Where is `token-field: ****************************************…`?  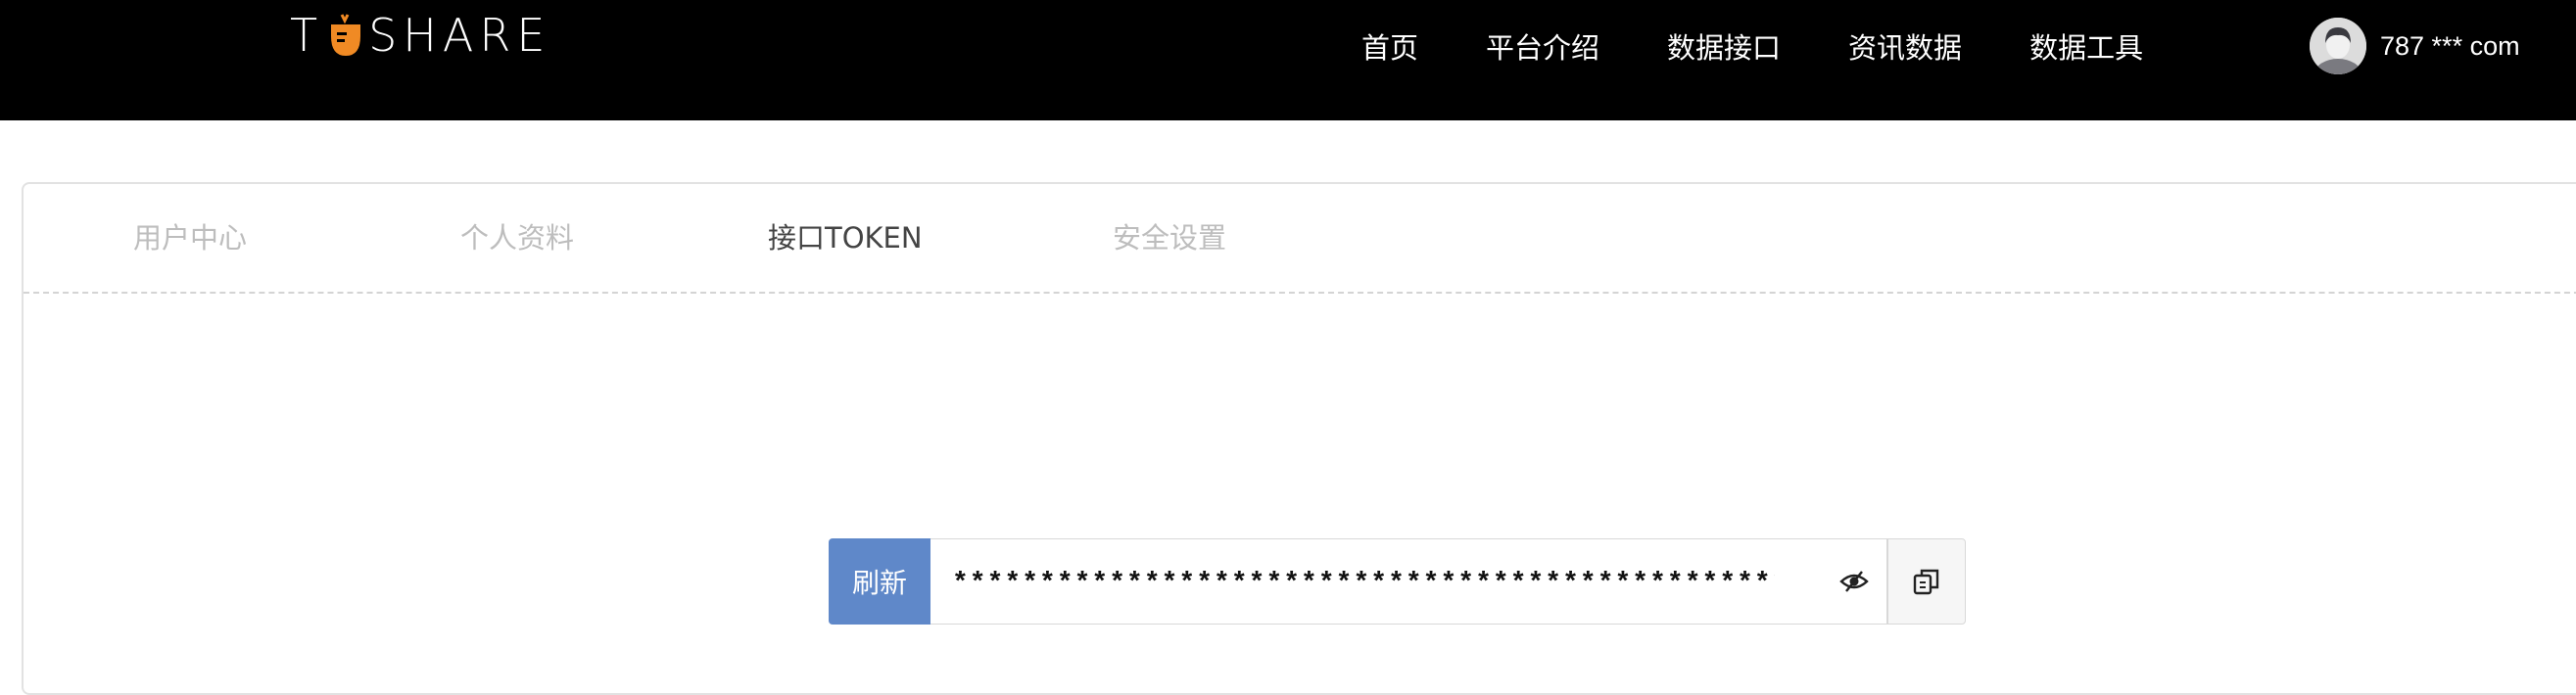 token-field: ****************************************… is located at coordinates (1408, 582).